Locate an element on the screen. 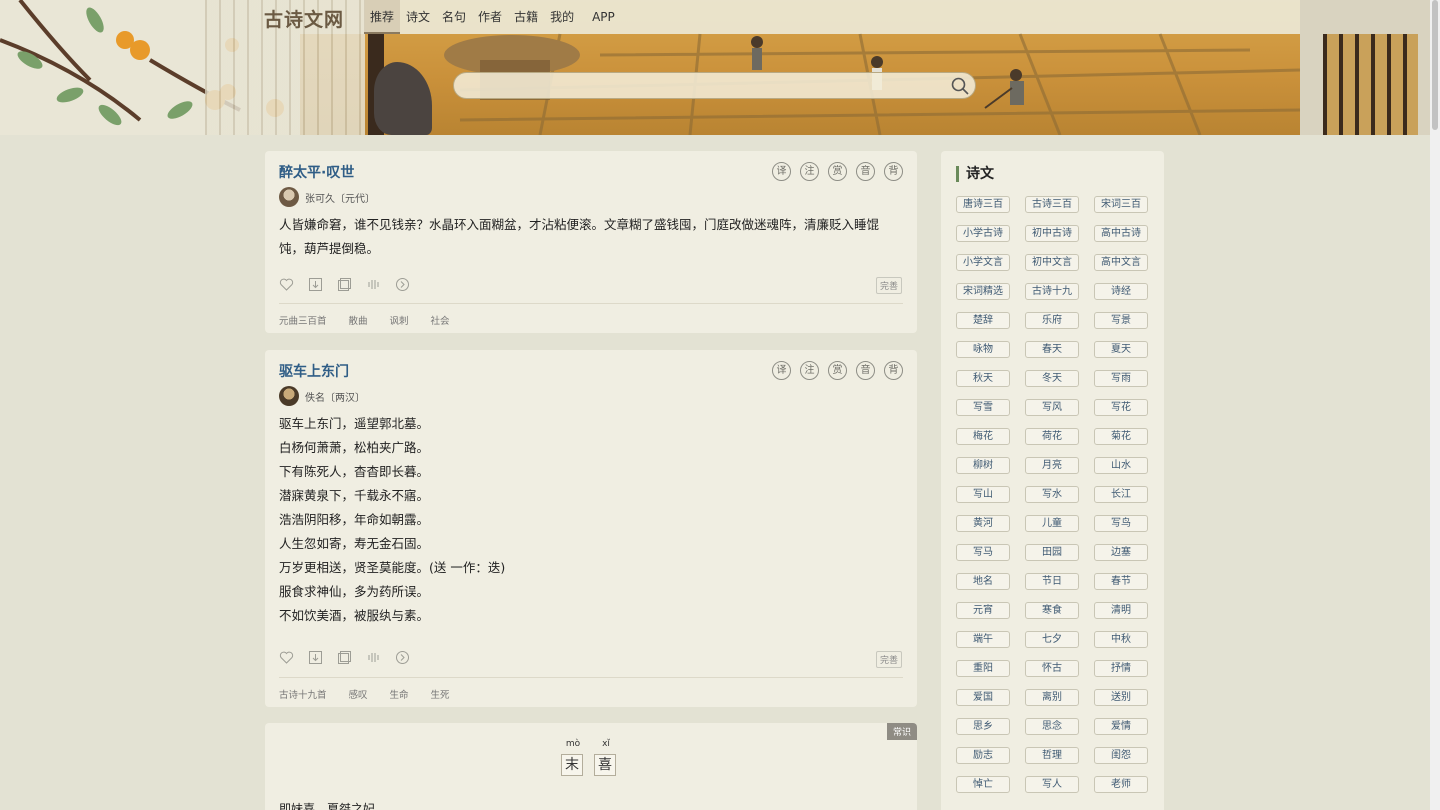 The image size is (1440, 810). category-link: 柳树 is located at coordinates (983, 465).